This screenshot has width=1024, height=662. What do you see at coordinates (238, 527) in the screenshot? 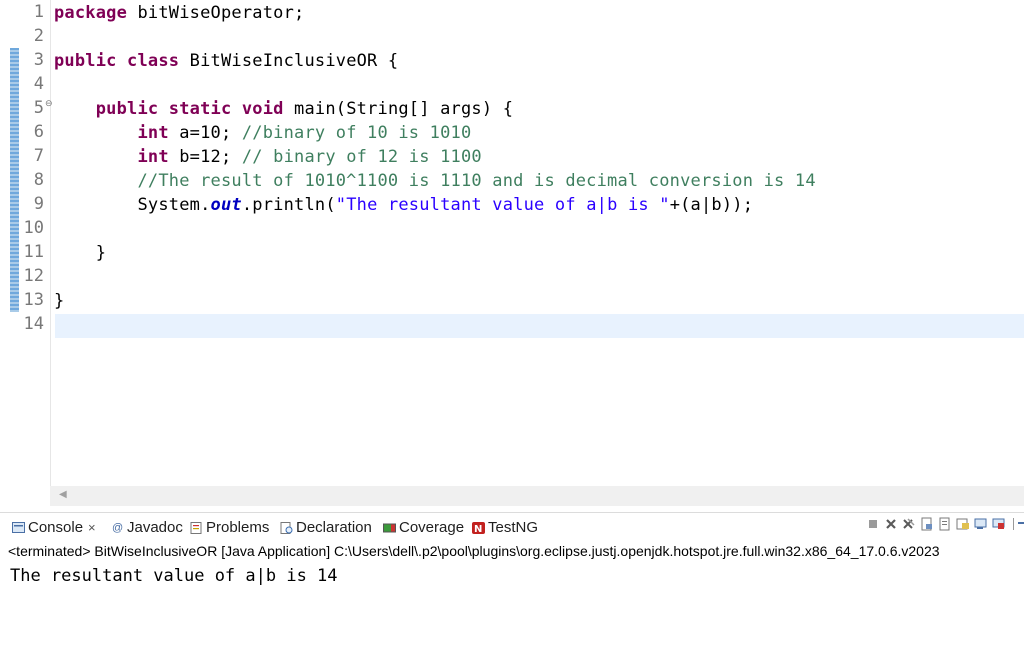
I see `tab-problems-label: Problems` at bounding box center [238, 527].